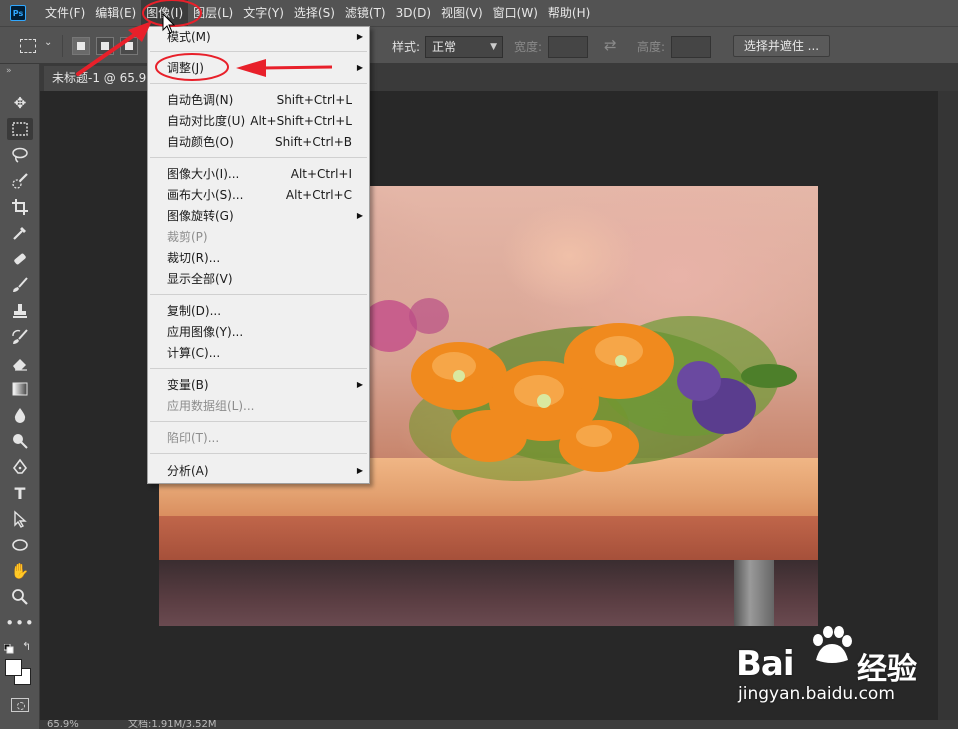 Image resolution: width=958 pixels, height=729 pixels. Describe the element at coordinates (583, 389) in the screenshot. I see `flower-bouquet-graphic` at that location.